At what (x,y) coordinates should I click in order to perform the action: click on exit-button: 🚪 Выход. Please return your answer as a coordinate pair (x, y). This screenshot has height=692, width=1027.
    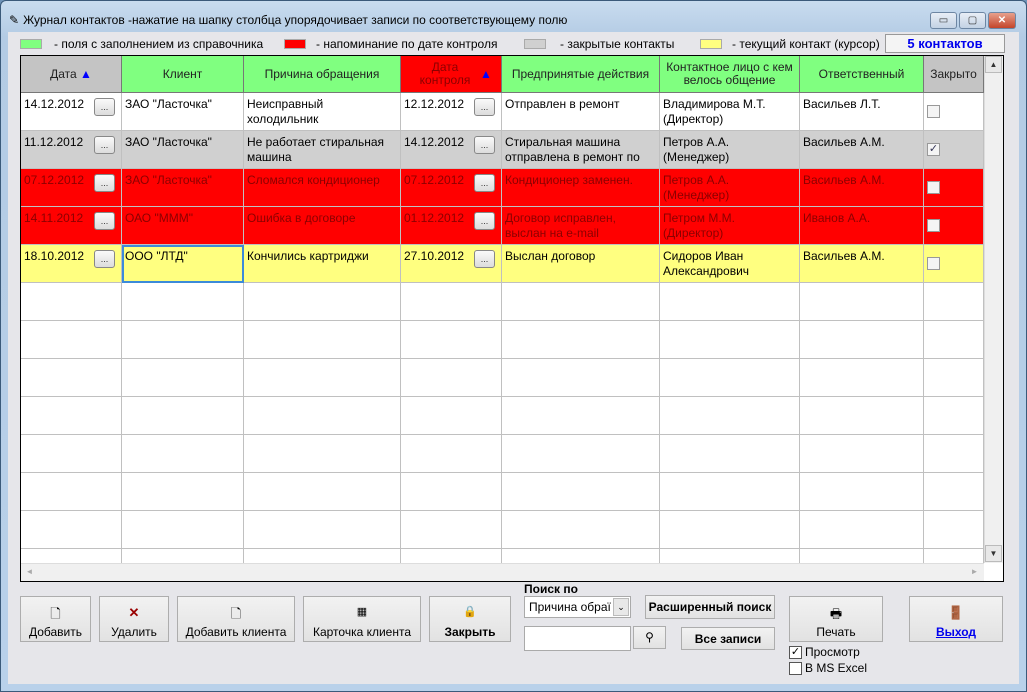
    Looking at the image, I should click on (956, 619).